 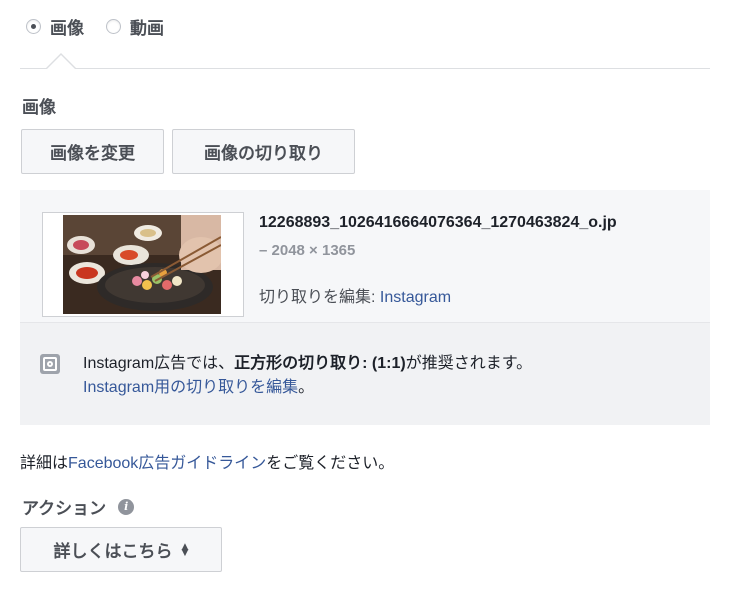 I want to click on radio-checked-icon, so click(x=33, y=26).